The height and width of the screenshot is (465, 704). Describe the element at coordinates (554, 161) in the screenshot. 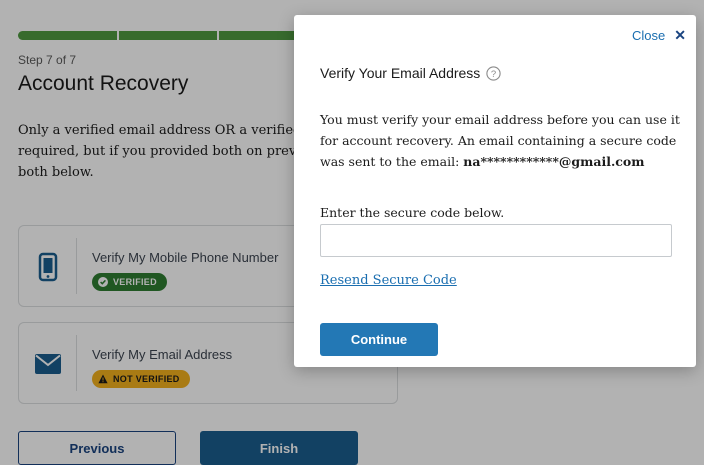

I see `masked-email: na************@gmail.com` at that location.